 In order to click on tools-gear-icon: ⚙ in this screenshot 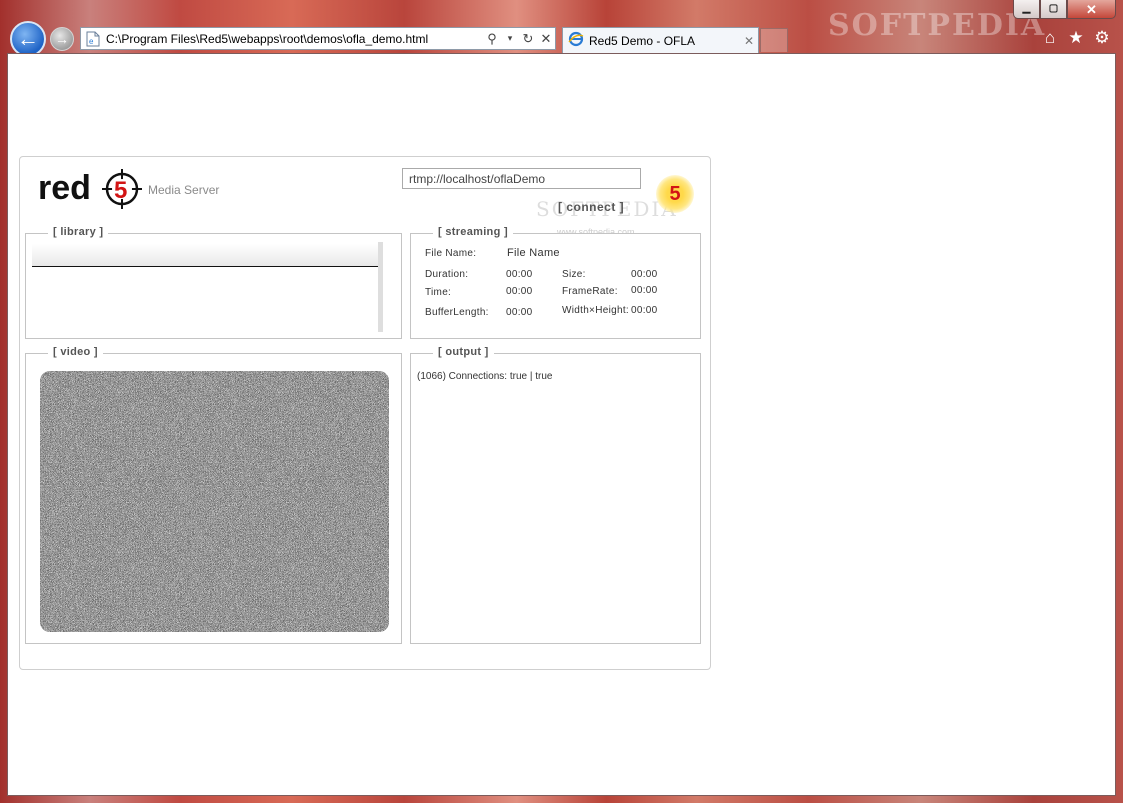, I will do `click(1102, 38)`.